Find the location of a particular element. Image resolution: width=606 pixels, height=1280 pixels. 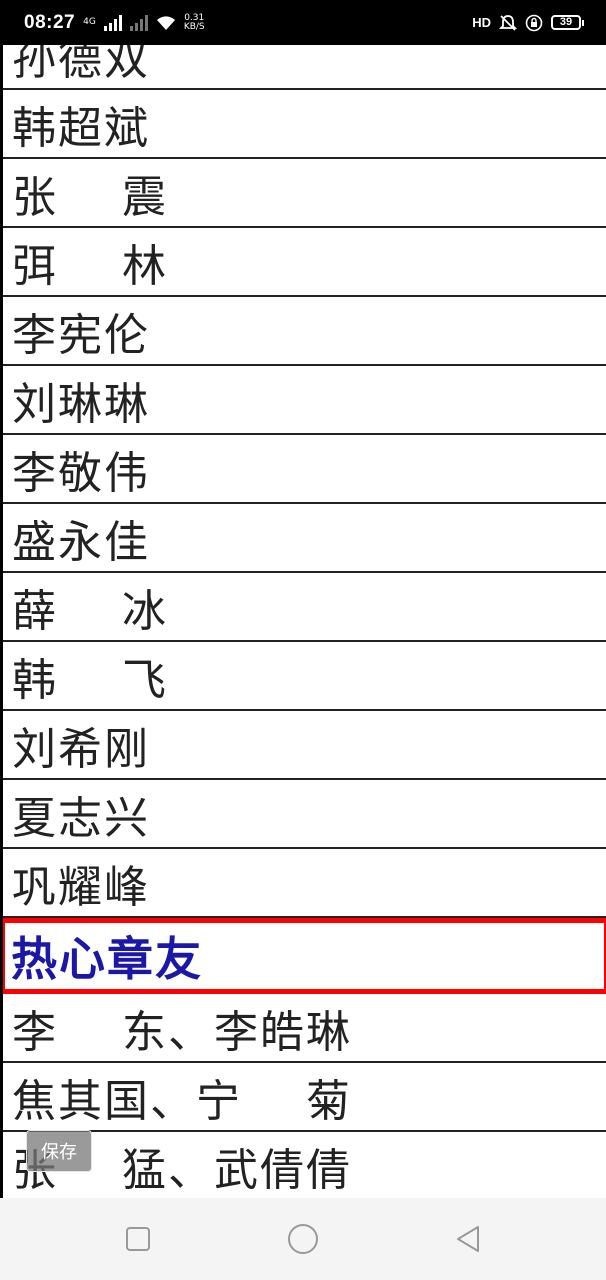

network-speed: 0.31 KB/S is located at coordinates (194, 22).